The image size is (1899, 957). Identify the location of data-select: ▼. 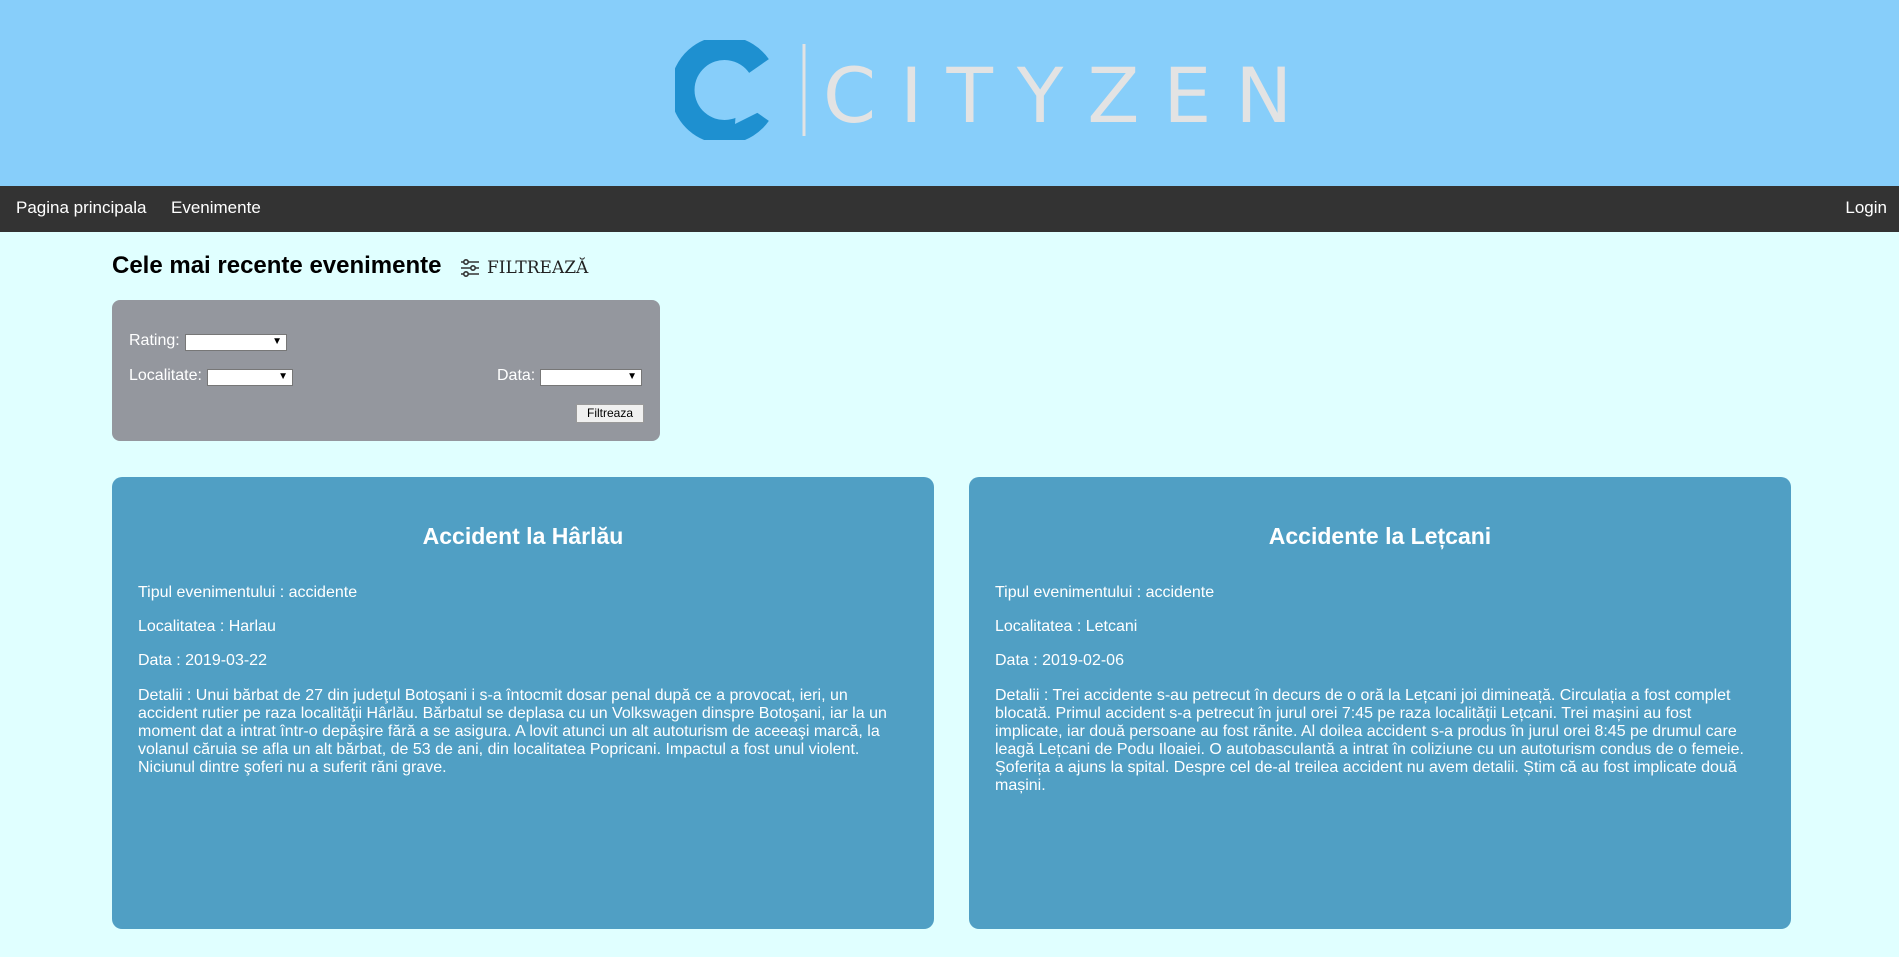
(591, 377).